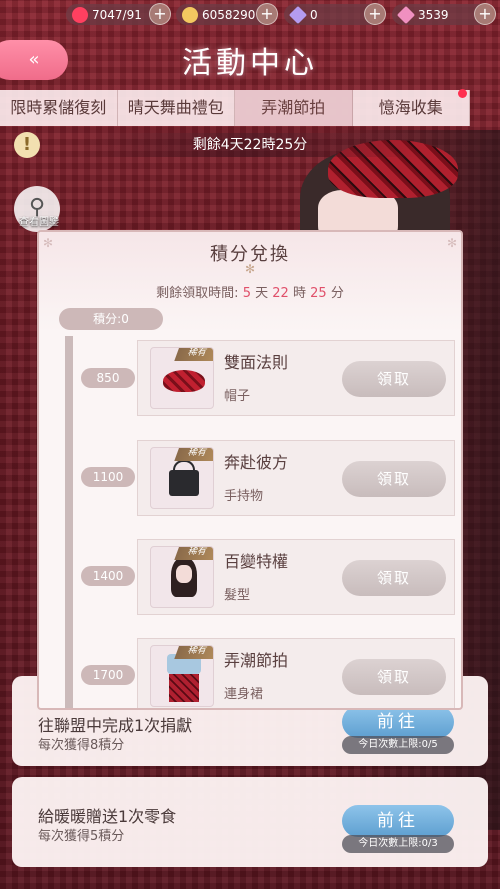 This screenshot has width=500, height=889. I want to click on countdown-minutes: 25, so click(318, 293).